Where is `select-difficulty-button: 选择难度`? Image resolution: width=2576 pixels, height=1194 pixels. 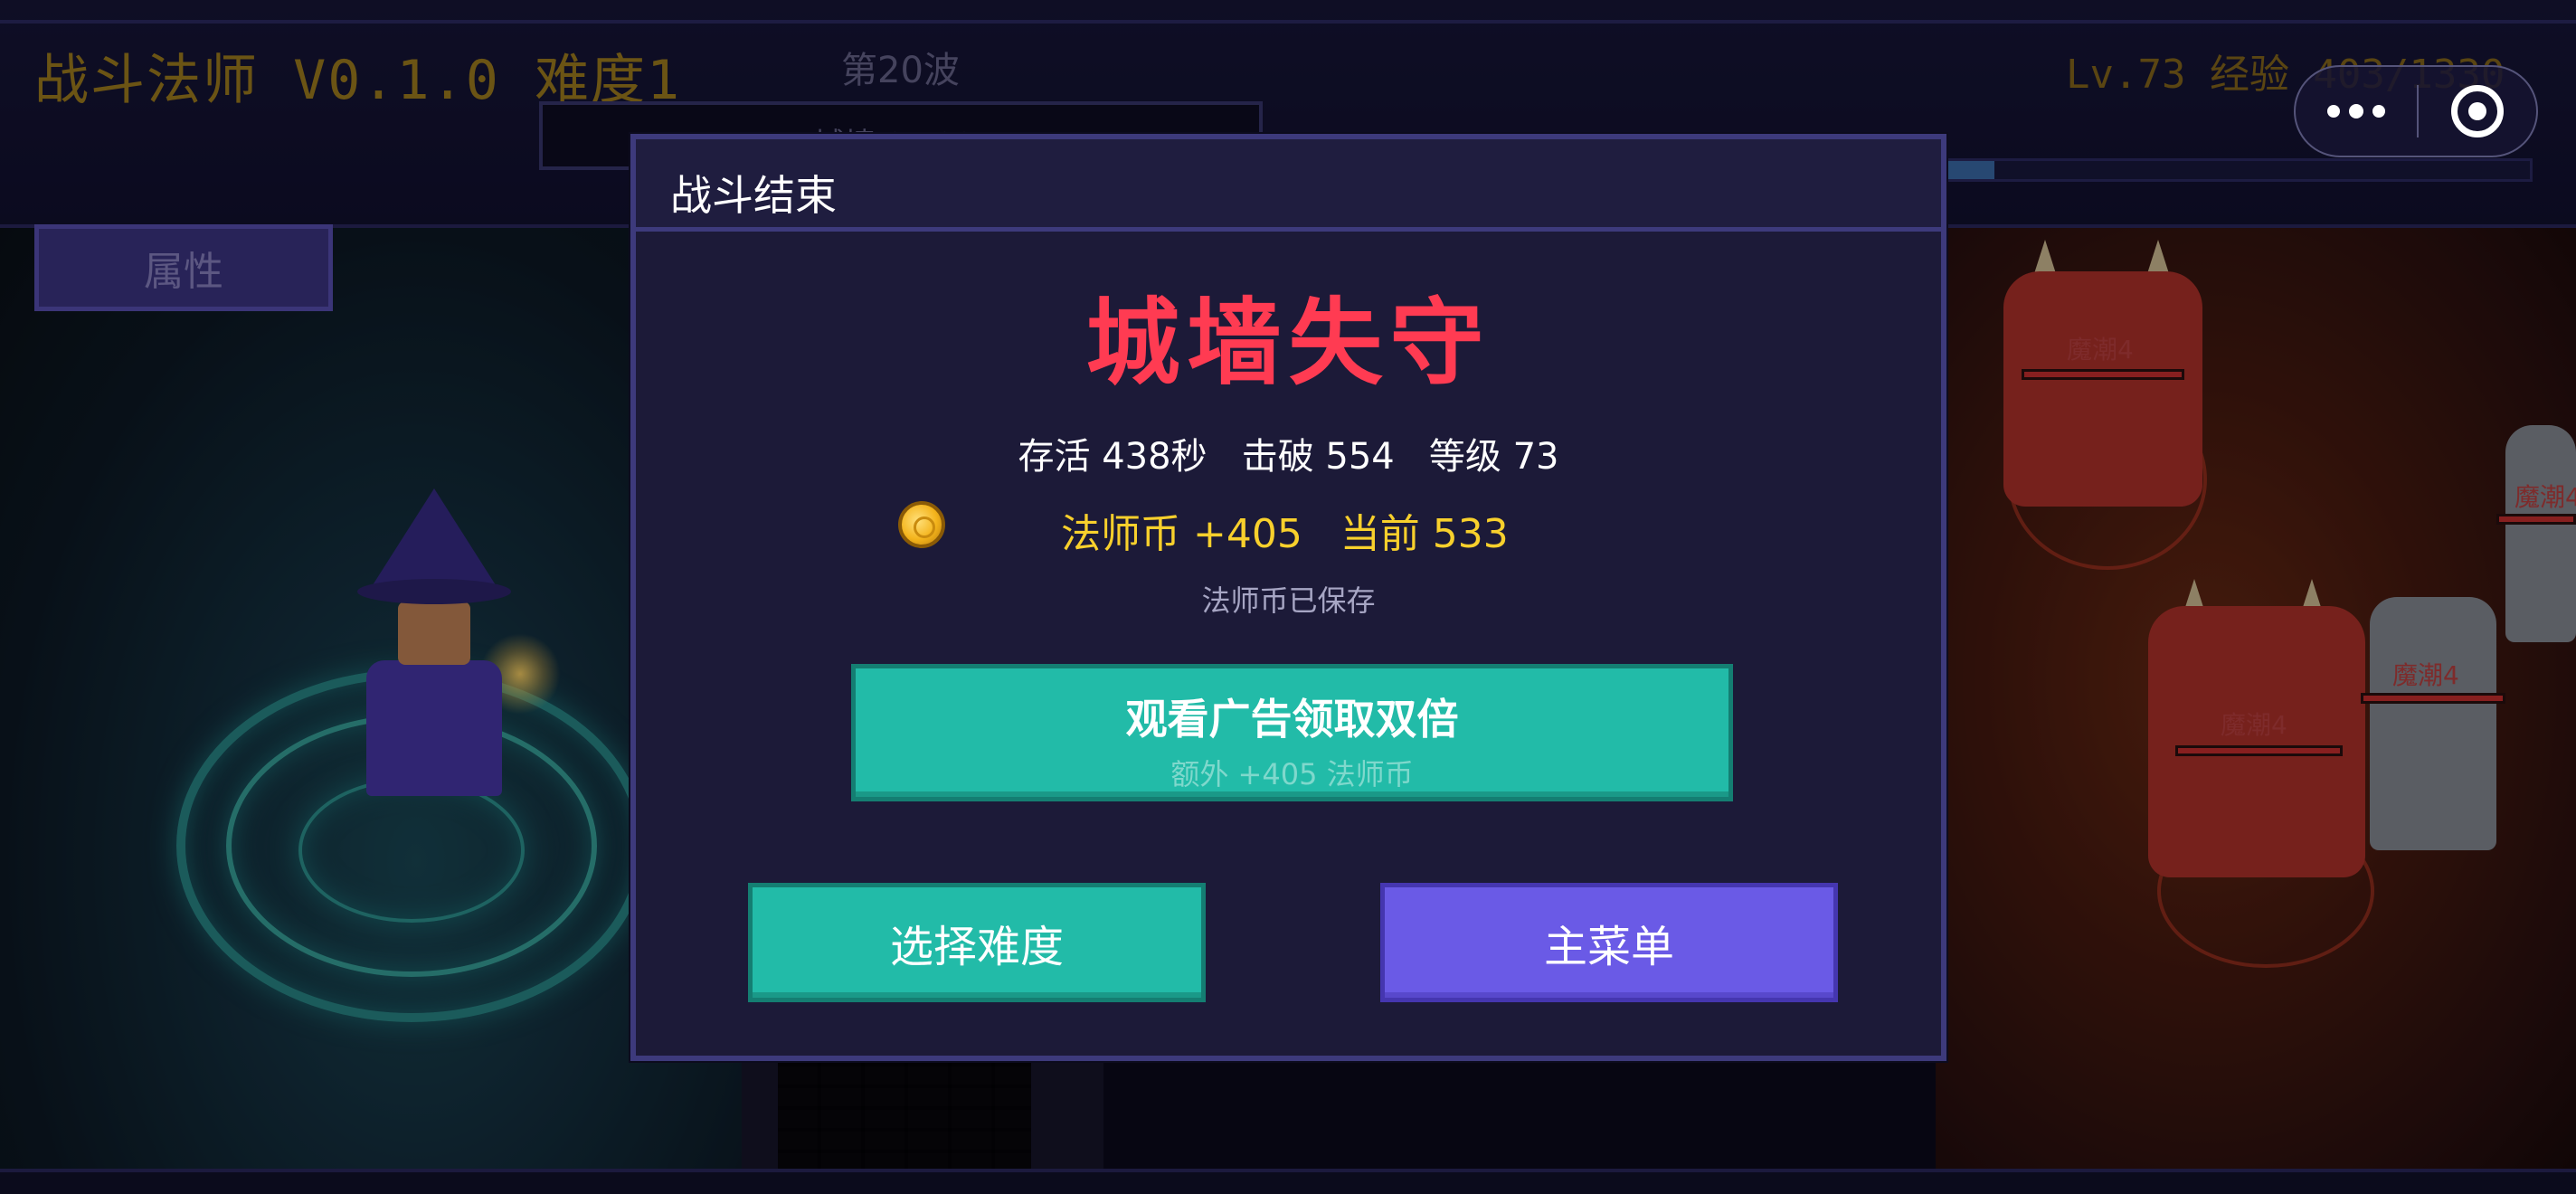 select-difficulty-button: 选择难度 is located at coordinates (977, 942).